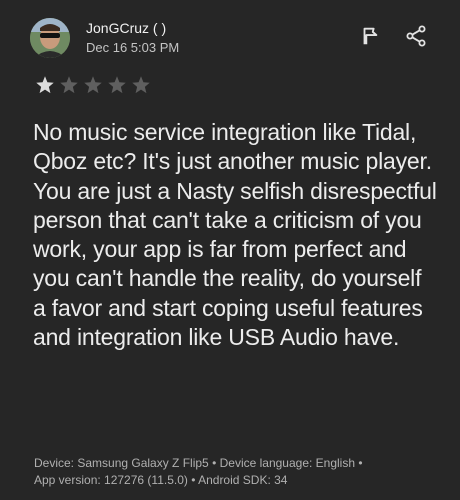 The image size is (460, 500). Describe the element at coordinates (45, 85) in the screenshot. I see `star-filled-icon` at that location.